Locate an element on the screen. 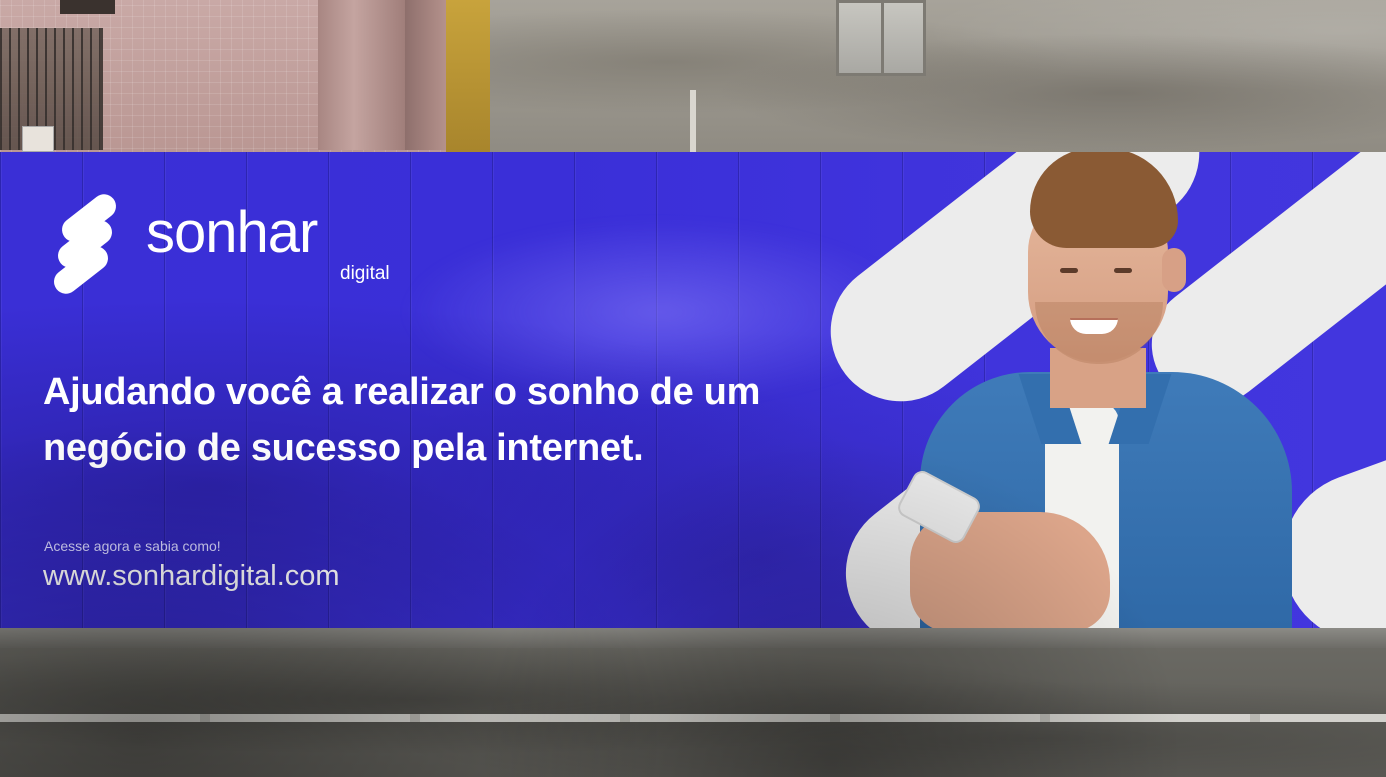 The image size is (1386, 777). balcony-roof is located at coordinates (87, 7).